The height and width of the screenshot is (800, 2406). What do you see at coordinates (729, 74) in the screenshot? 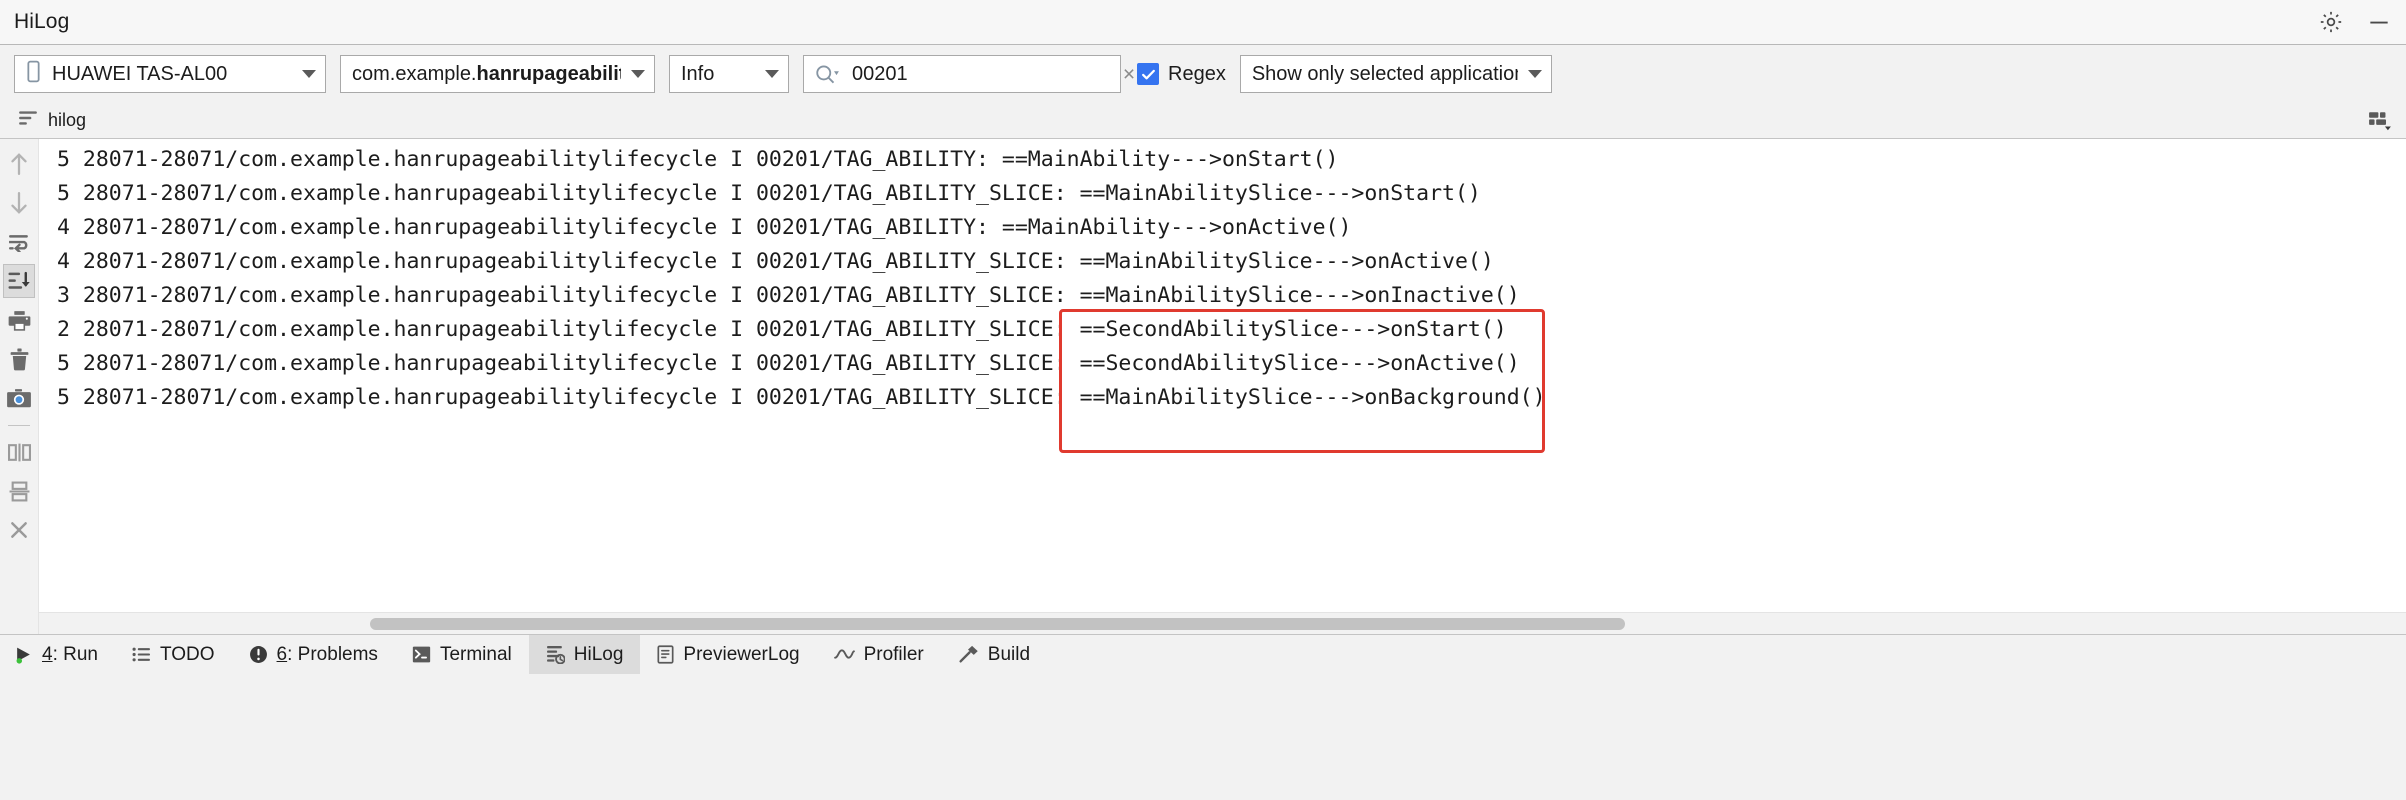
I see `log-level-selector: Info` at bounding box center [729, 74].